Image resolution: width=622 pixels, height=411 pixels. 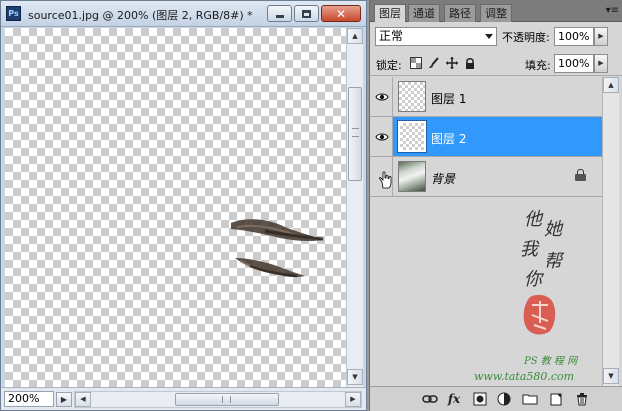 I want to click on document-title: source01.jpg @ 200% (图层 2, RGB/8#) *, so click(x=140, y=15).